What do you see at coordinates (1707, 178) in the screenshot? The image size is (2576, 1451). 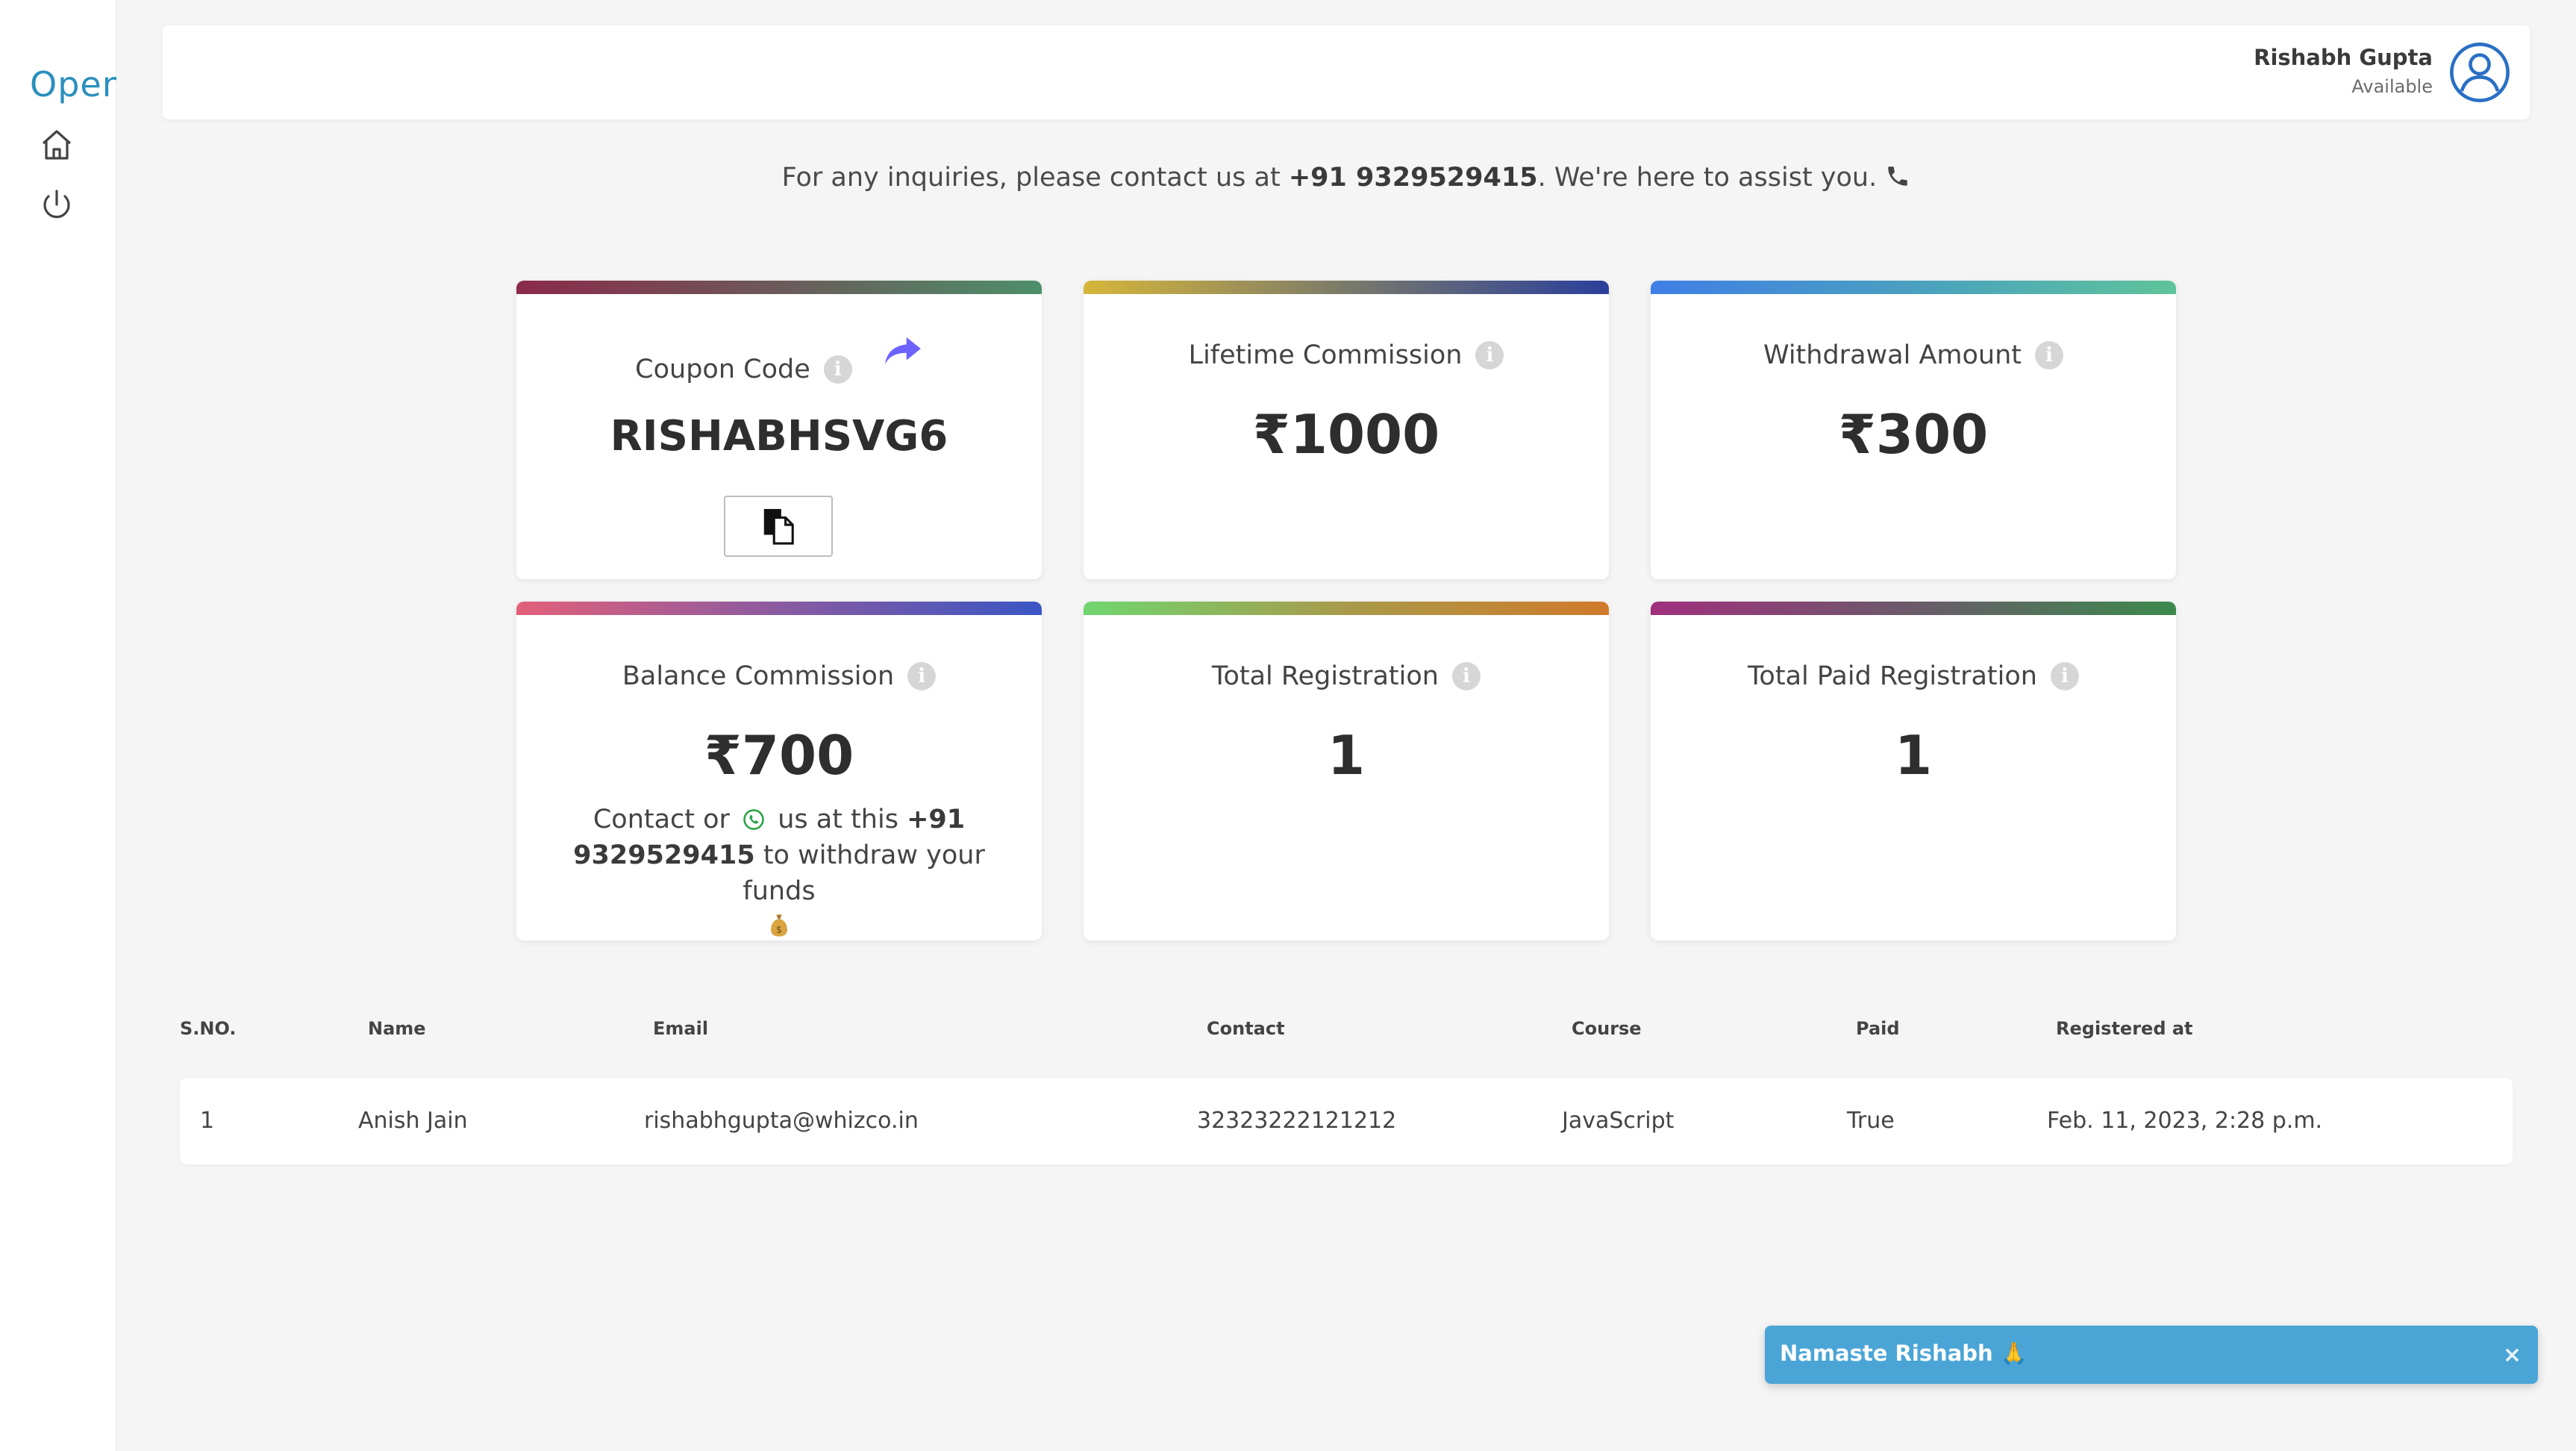 I see `inquiry-suffix: . We're here to assist you.` at bounding box center [1707, 178].